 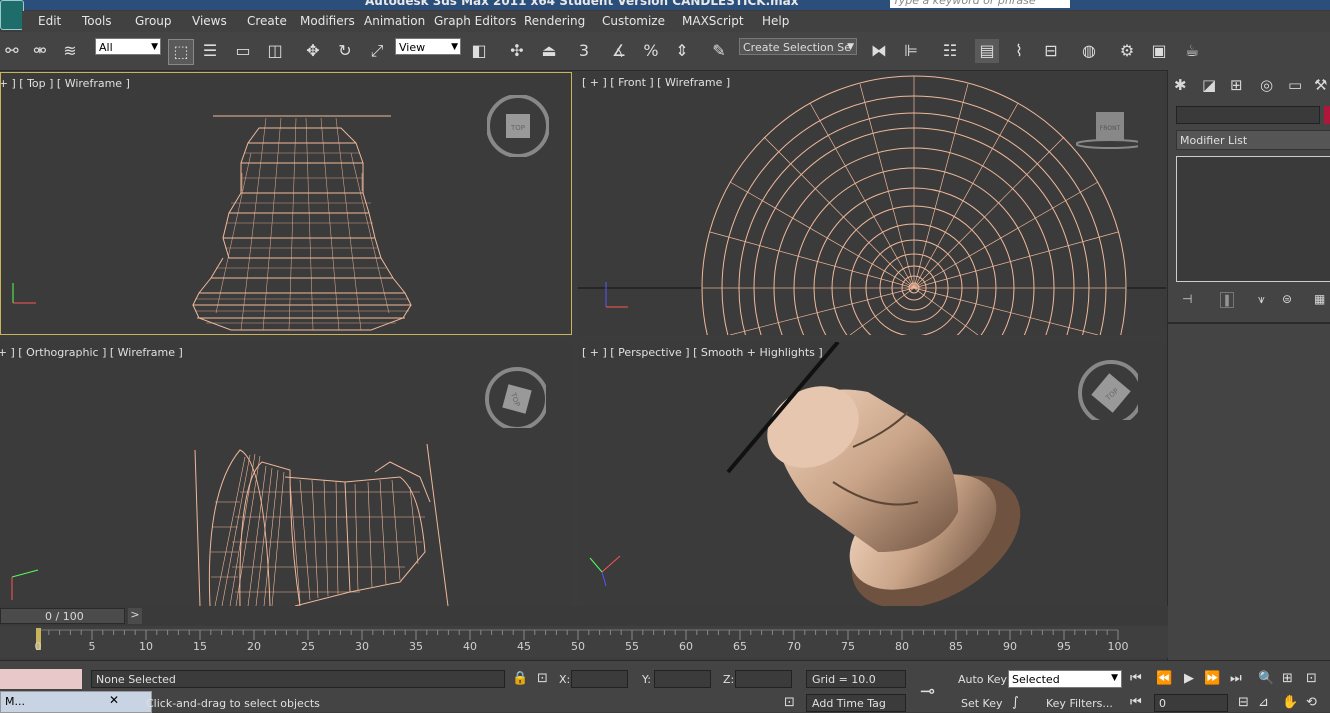 What do you see at coordinates (62, 616) in the screenshot?
I see `time-slider-thumb: 0 / 100` at bounding box center [62, 616].